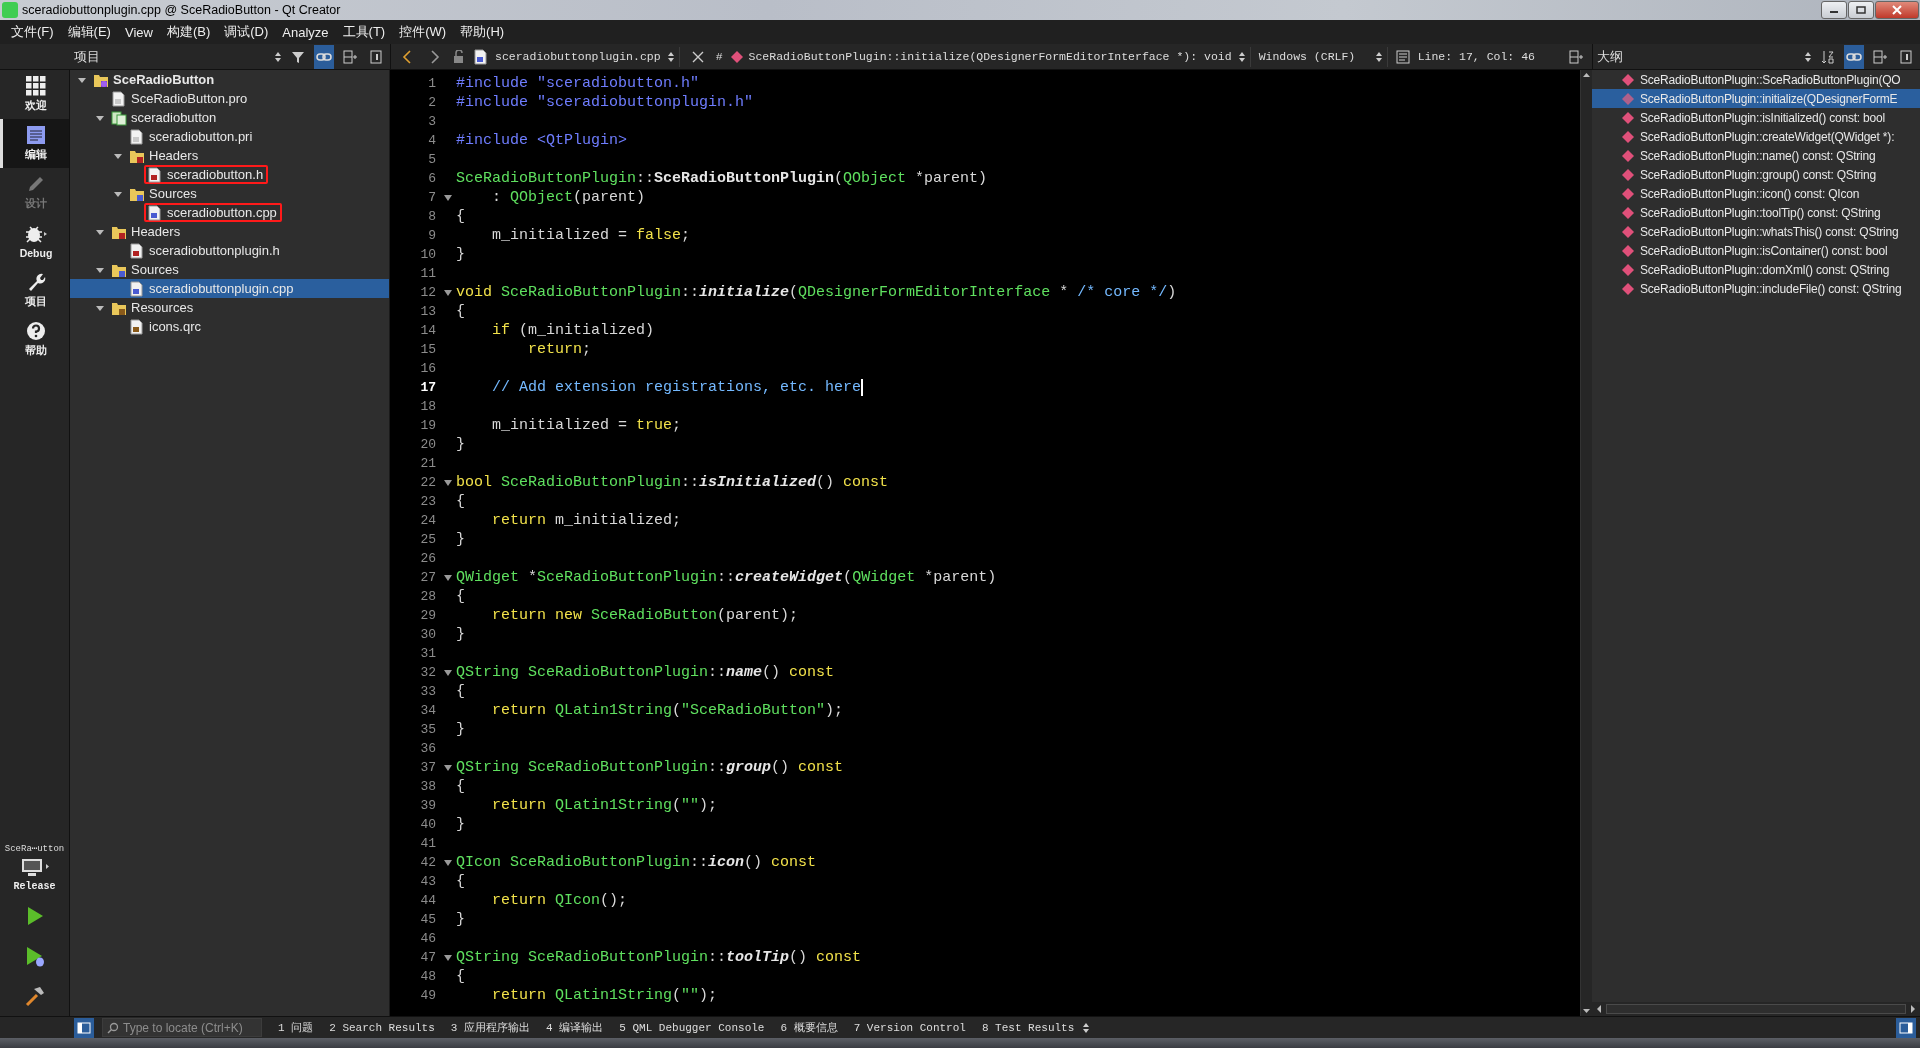 The image size is (1920, 1048). What do you see at coordinates (1476, 56) in the screenshot?
I see `cursor-position: Line: 17, Col: 46` at bounding box center [1476, 56].